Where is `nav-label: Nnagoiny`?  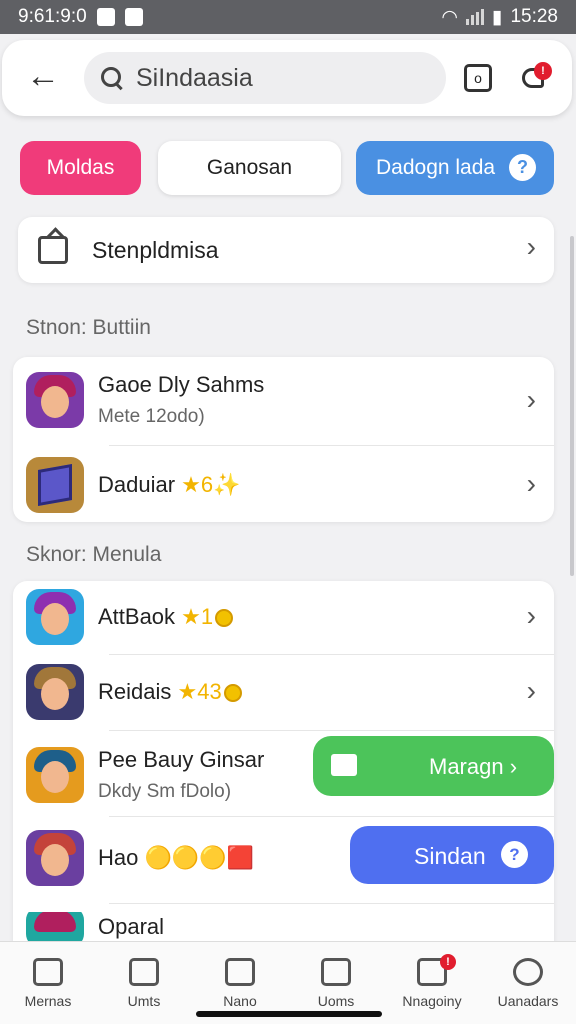
nav-label: Nnagoiny is located at coordinates (432, 1001).